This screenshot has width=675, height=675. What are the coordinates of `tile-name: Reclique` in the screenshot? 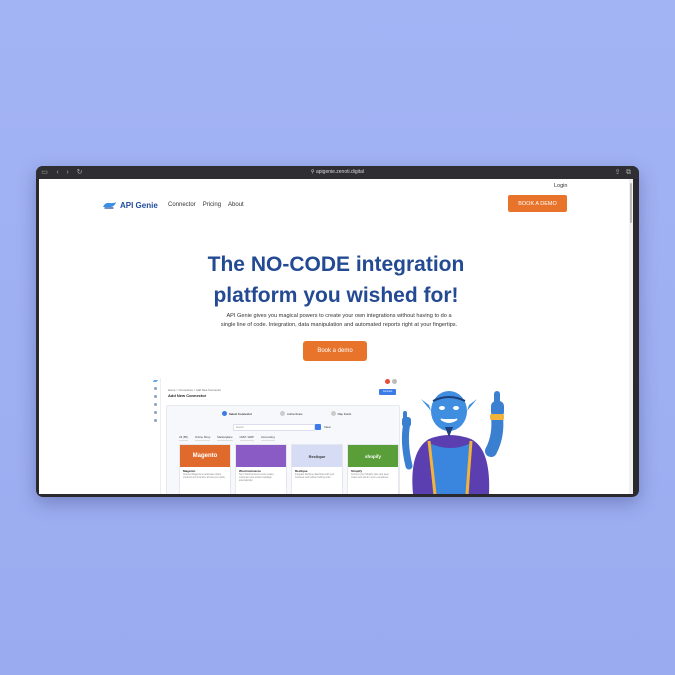 It's located at (301, 471).